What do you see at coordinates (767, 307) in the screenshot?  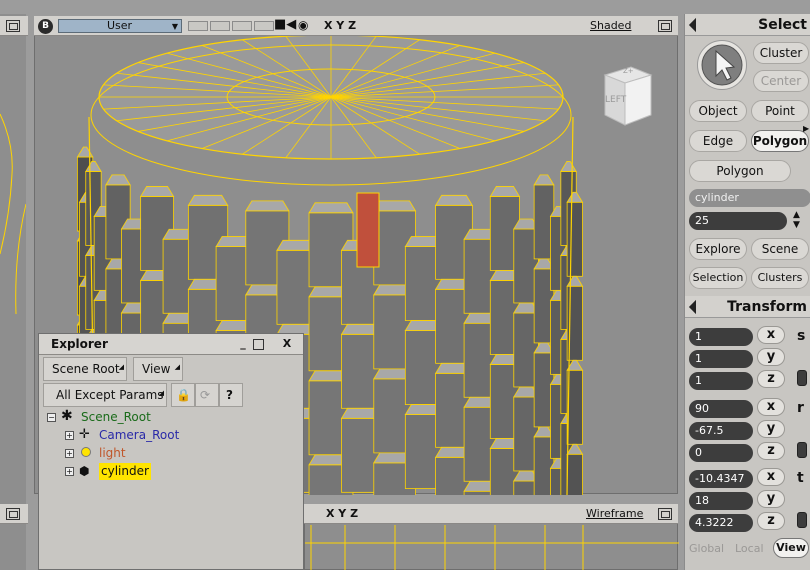 I see `transform-title: Transform` at bounding box center [767, 307].